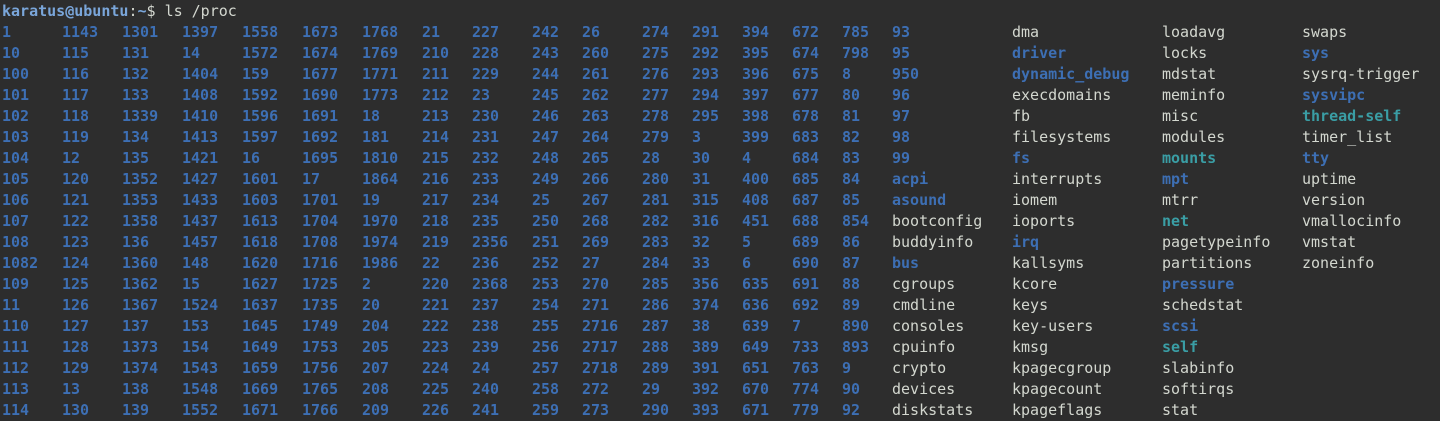  What do you see at coordinates (76, 200) in the screenshot?
I see `directory-entry: 121` at bounding box center [76, 200].